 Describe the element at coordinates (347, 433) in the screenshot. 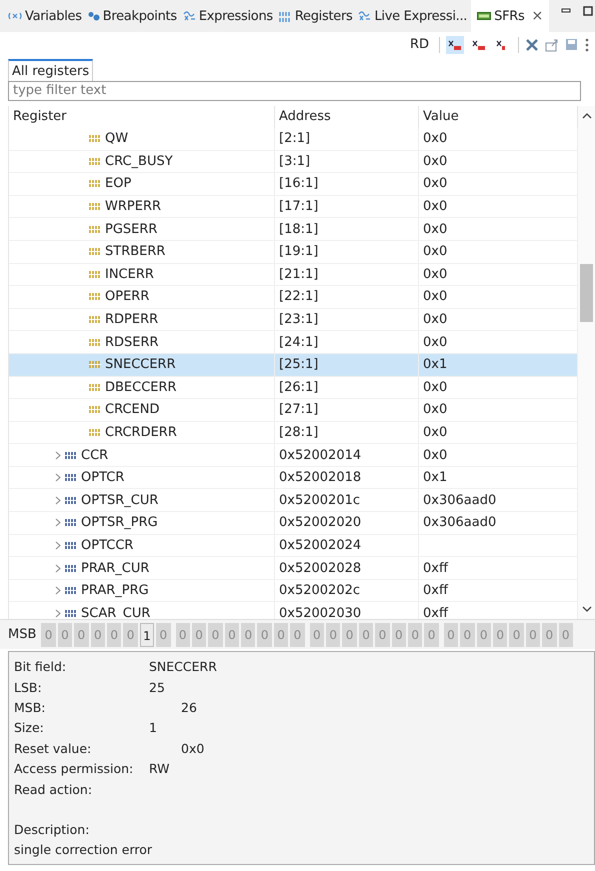

I see `address-cell: [28:1]` at that location.